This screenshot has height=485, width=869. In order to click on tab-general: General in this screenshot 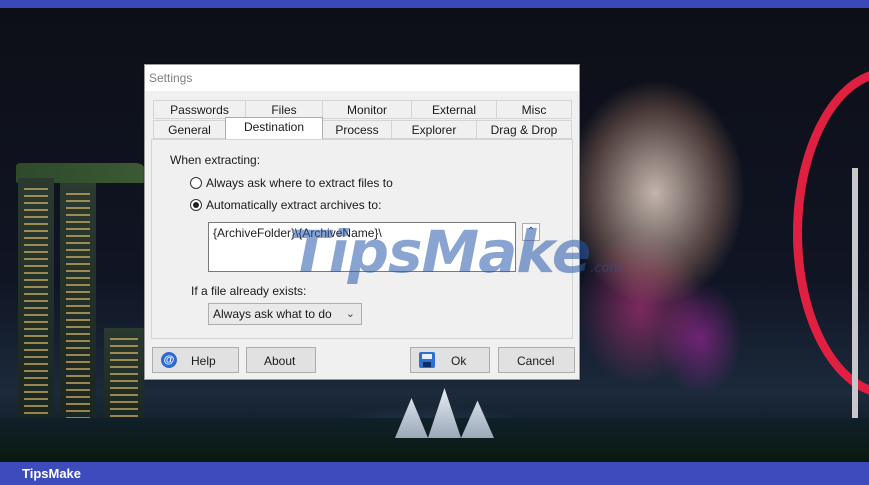, I will do `click(189, 129)`.